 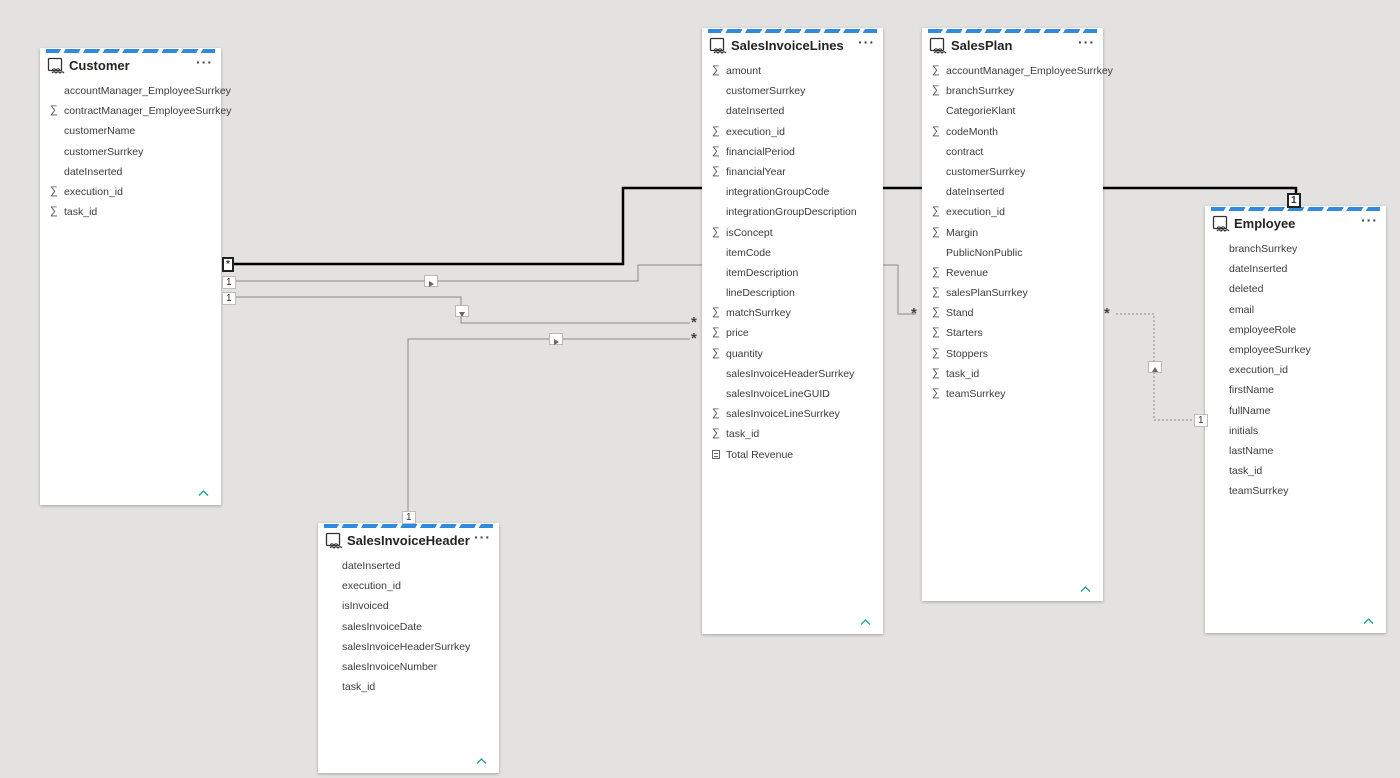 What do you see at coordinates (792, 234) in the screenshot?
I see `field-row: ∑ isConcept` at bounding box center [792, 234].